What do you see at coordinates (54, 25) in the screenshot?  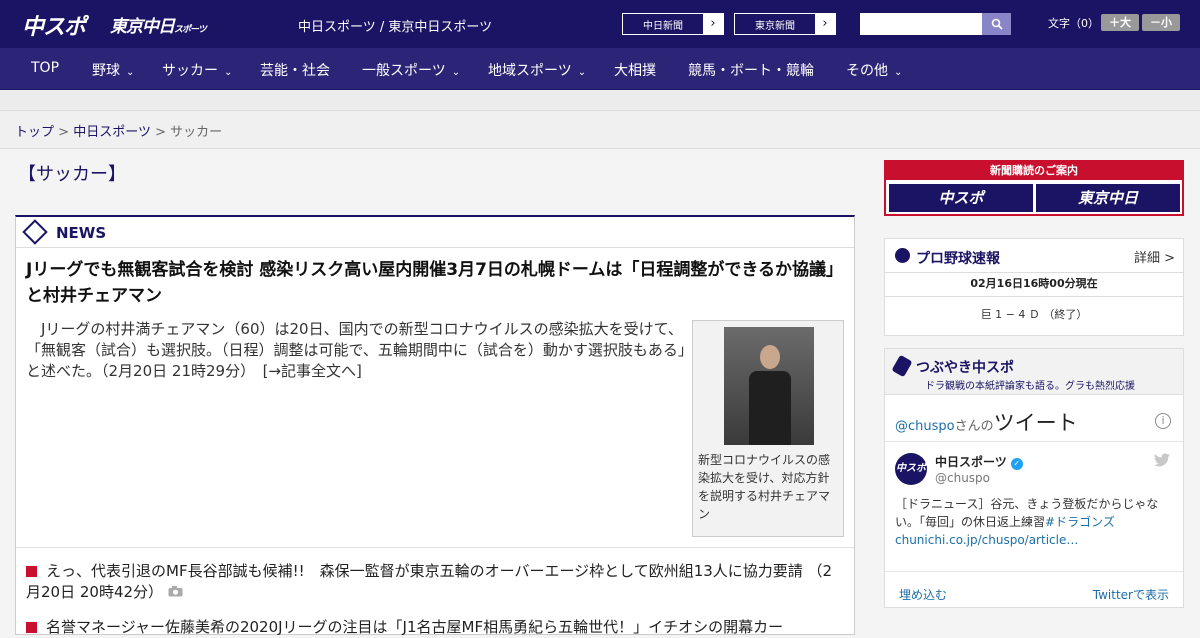 I see `chuspo-logo: 中スポ` at bounding box center [54, 25].